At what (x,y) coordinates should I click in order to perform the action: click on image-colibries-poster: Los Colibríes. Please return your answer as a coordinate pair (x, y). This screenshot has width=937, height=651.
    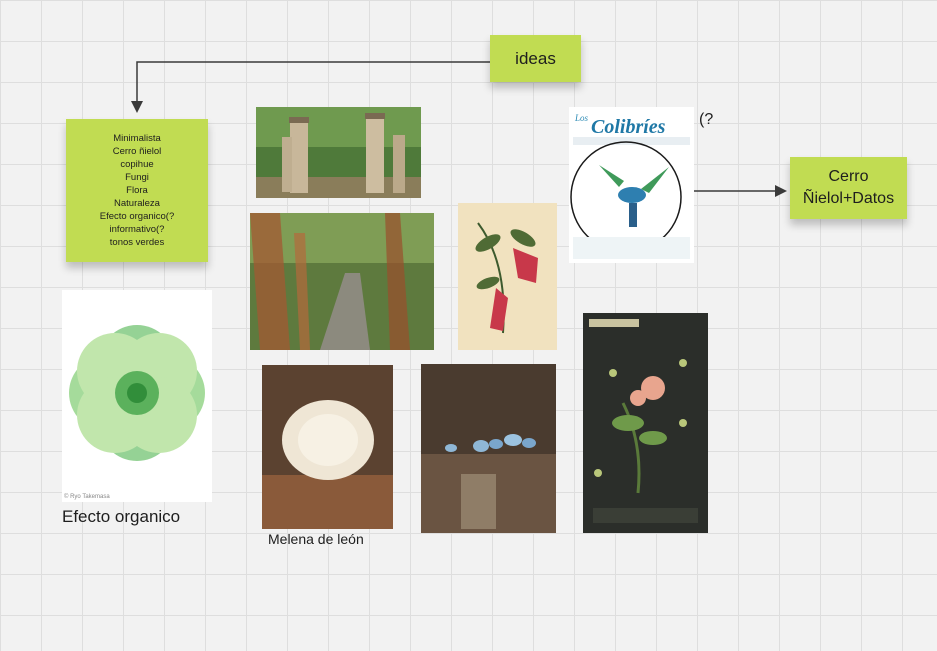
    Looking at the image, I should click on (631, 185).